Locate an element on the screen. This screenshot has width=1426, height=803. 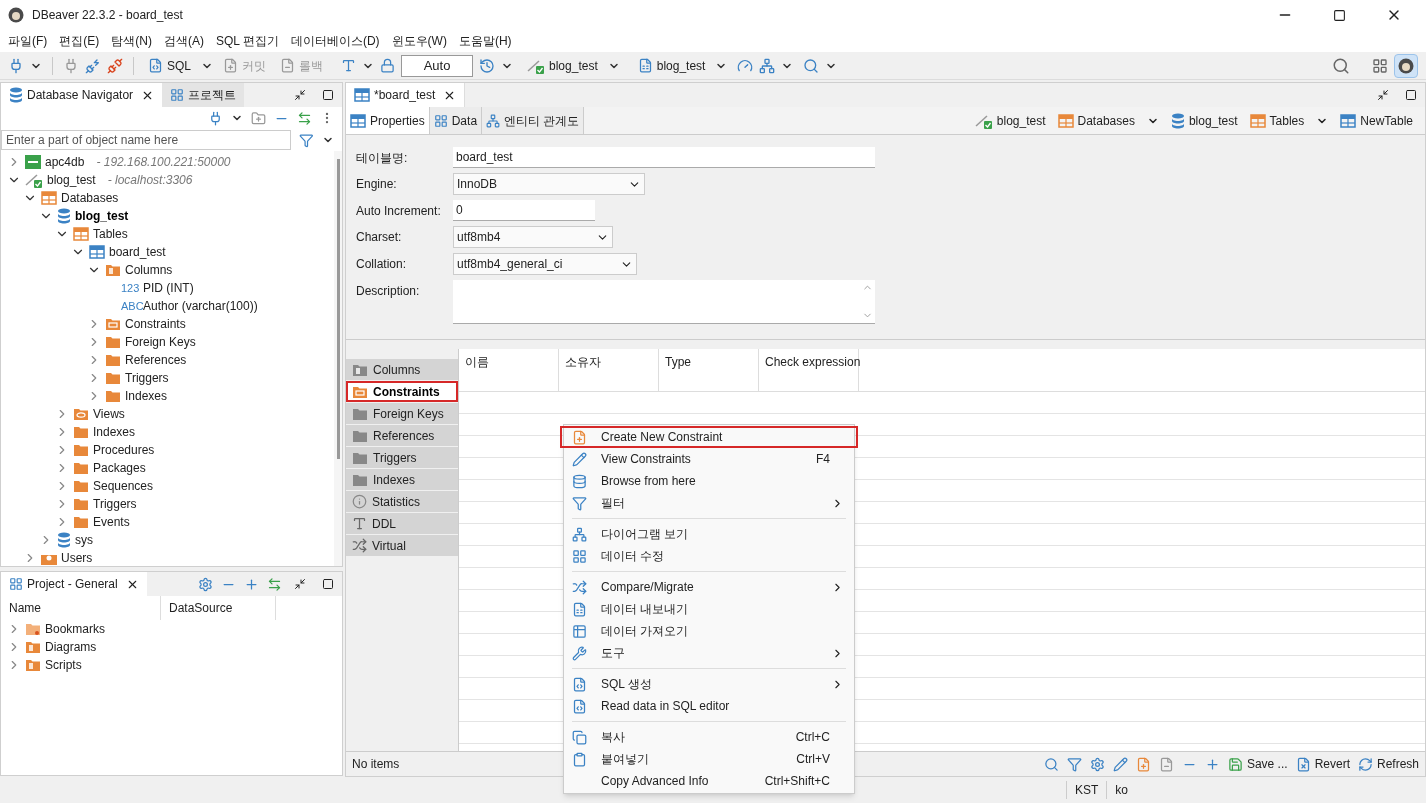
breadcrumb-link: Databases is located at coordinates (1108, 120).